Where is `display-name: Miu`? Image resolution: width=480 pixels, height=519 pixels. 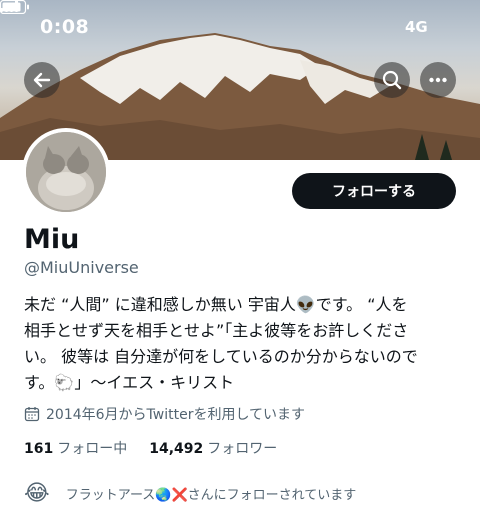 display-name: Miu is located at coordinates (52, 239).